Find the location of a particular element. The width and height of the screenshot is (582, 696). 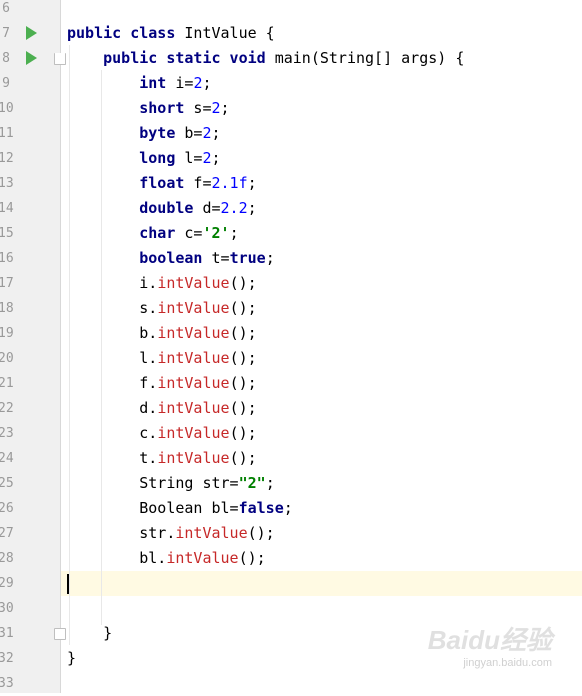

code-text: f.intValue(); is located at coordinates (159, 383).